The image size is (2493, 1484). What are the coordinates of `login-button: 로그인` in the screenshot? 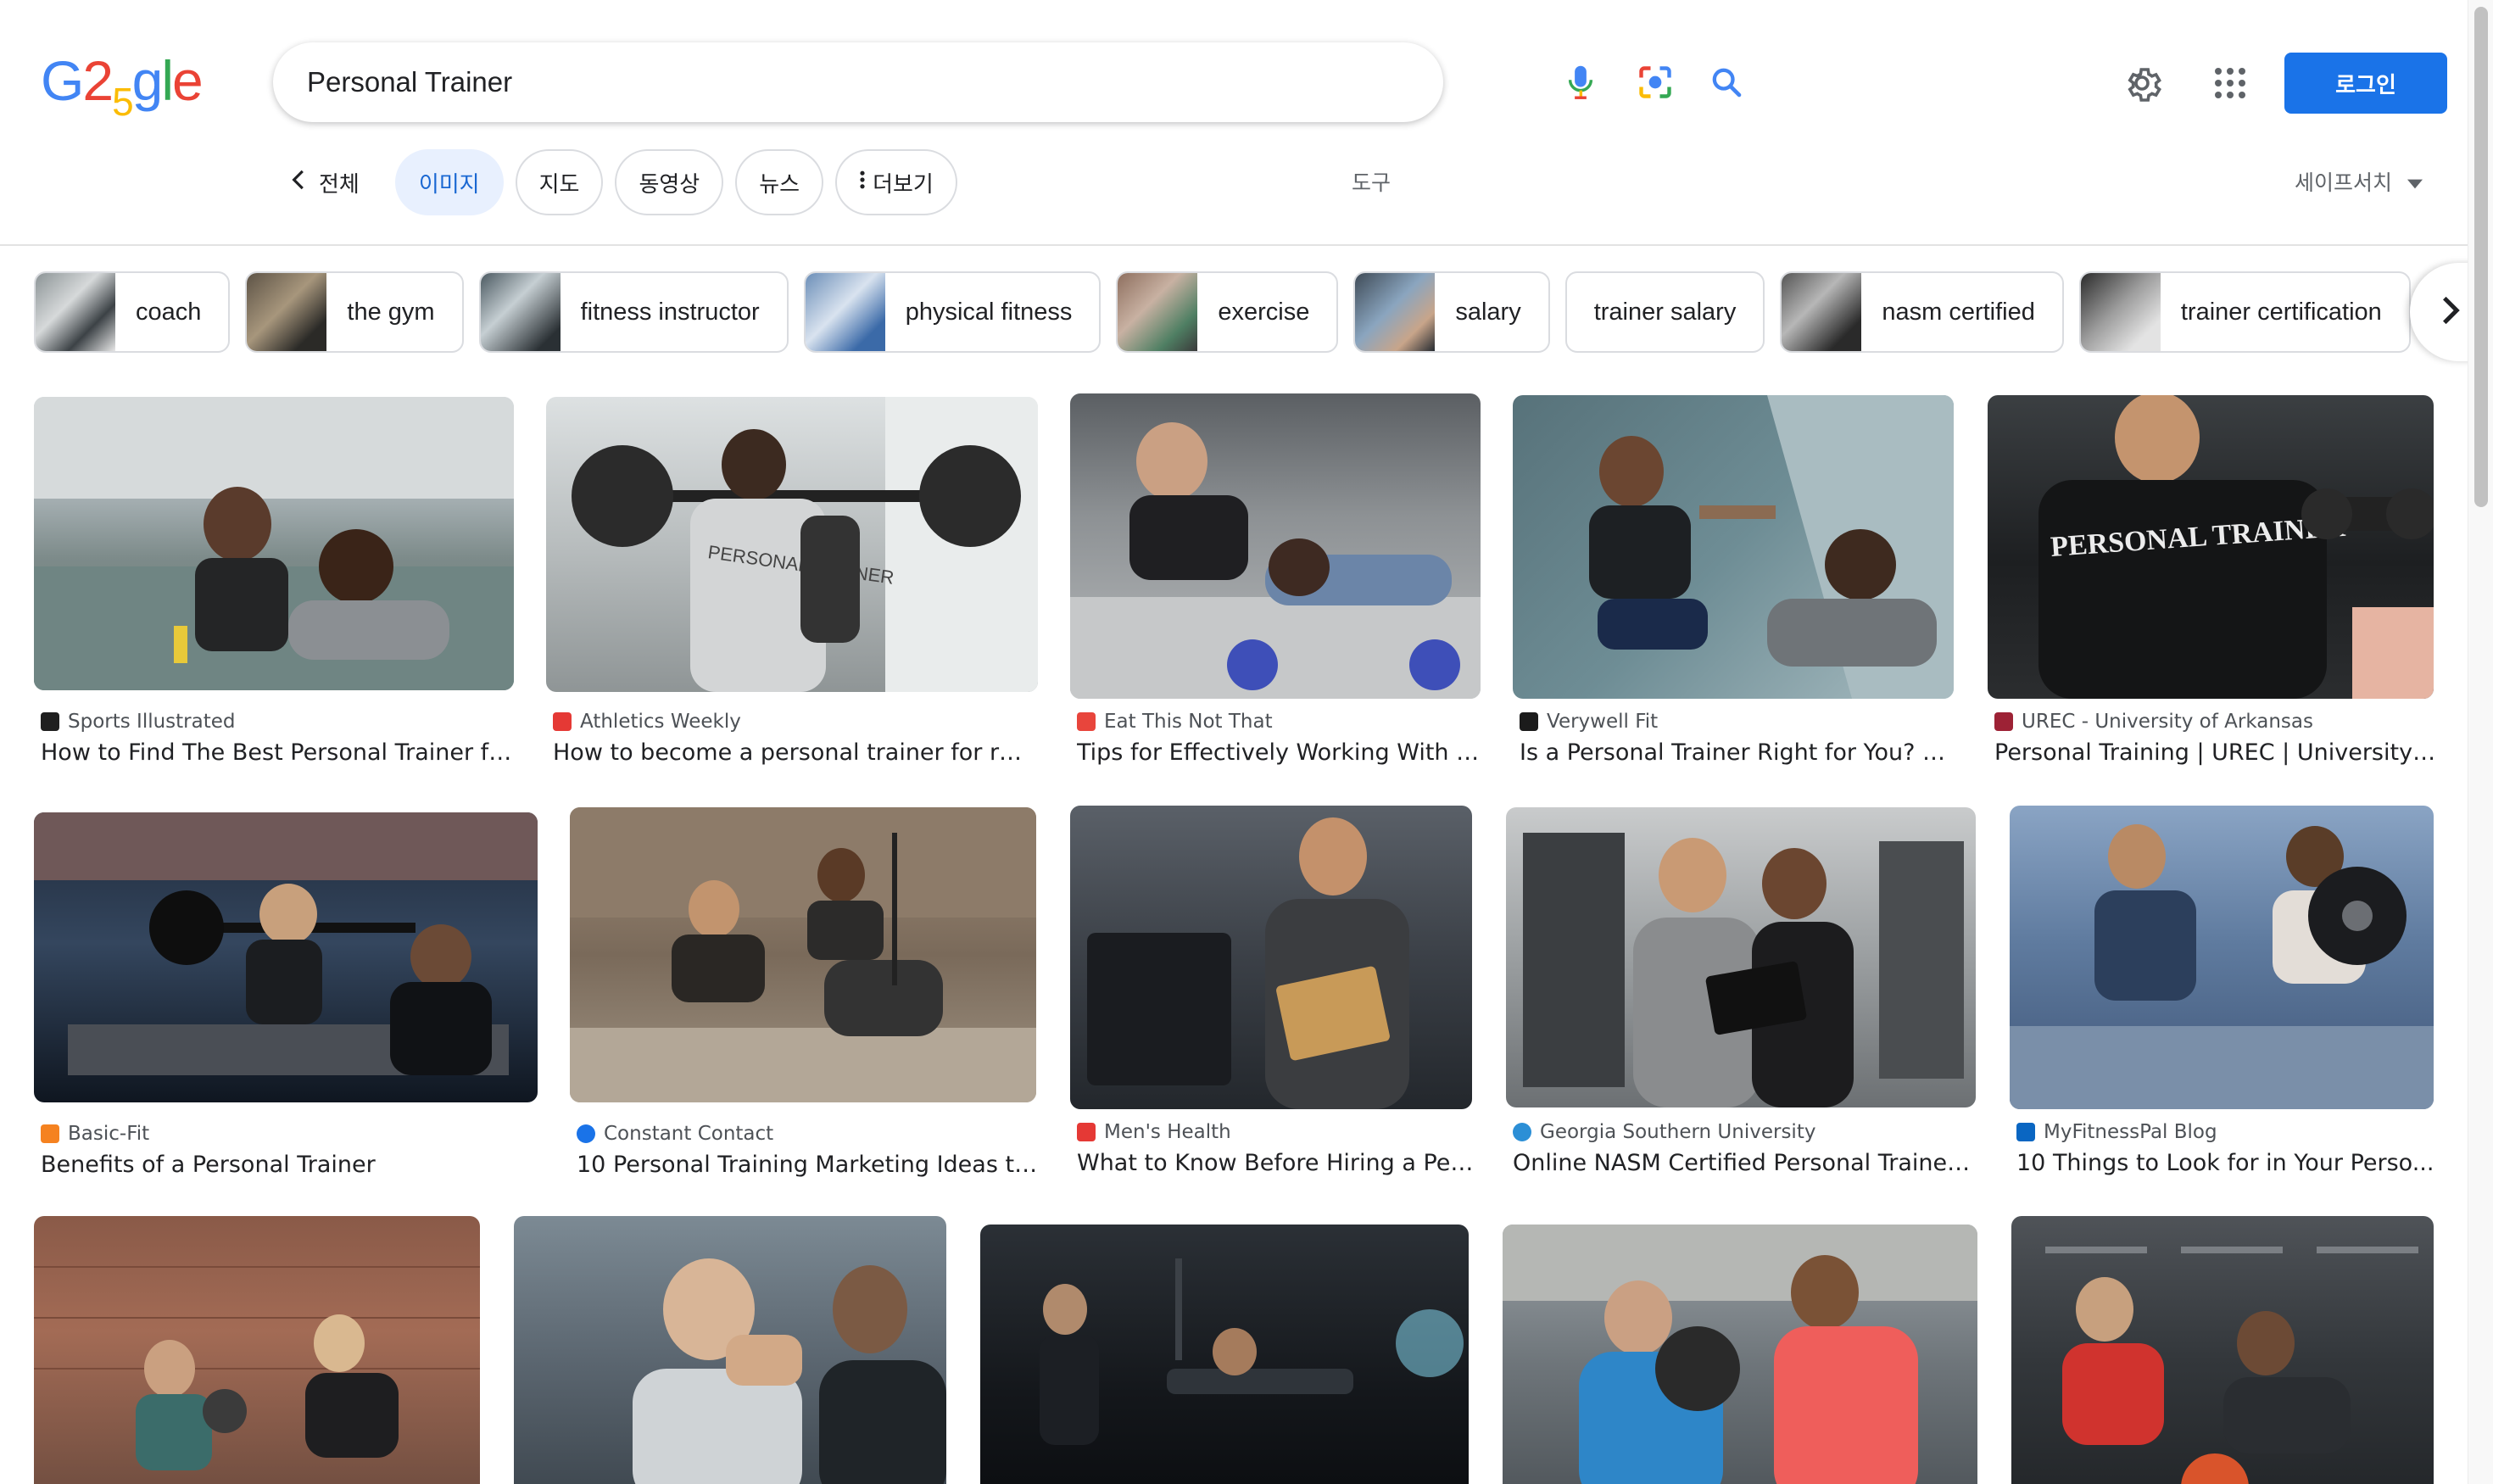 It's located at (2365, 83).